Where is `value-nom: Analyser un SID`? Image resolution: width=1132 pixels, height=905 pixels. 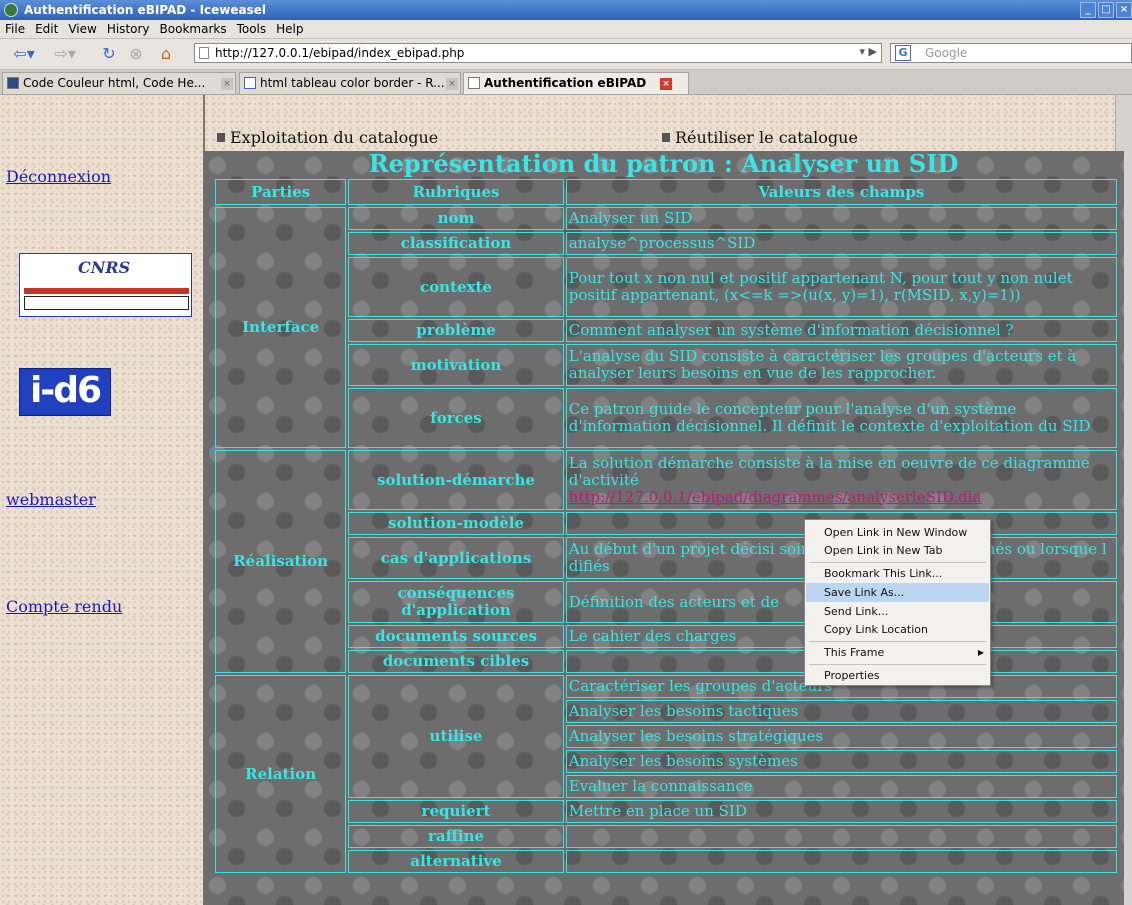 value-nom: Analyser un SID is located at coordinates (841, 218).